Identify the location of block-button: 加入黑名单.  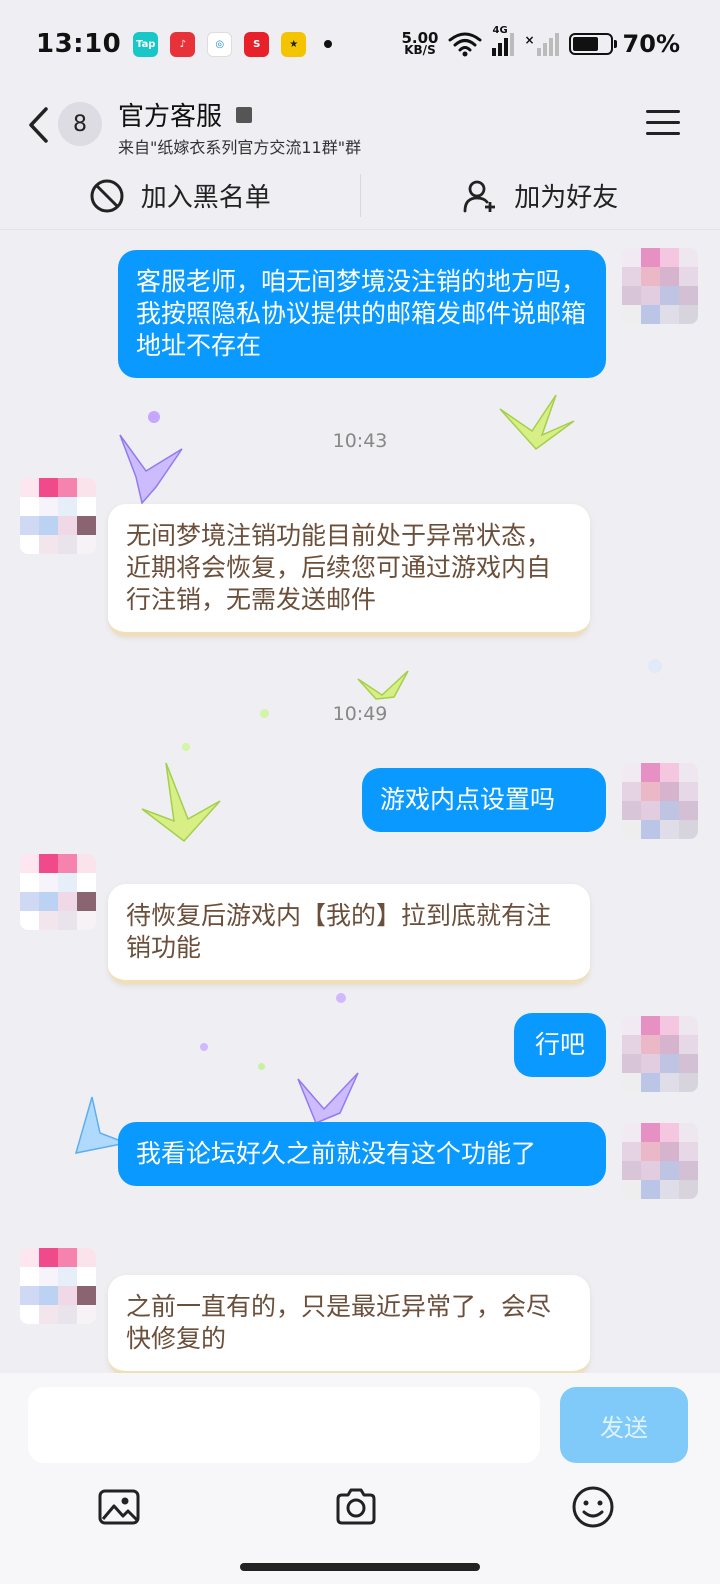
(180, 195).